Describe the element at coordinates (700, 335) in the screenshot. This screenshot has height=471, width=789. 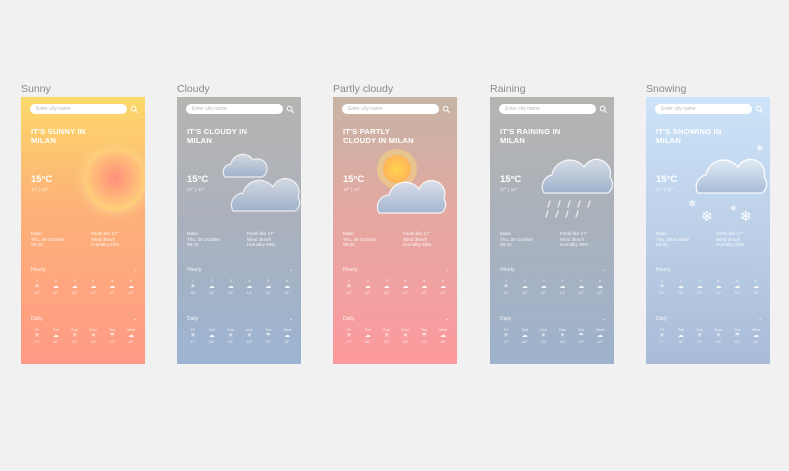
I see `daily-forecast-item: Sun ☀ 15°` at that location.